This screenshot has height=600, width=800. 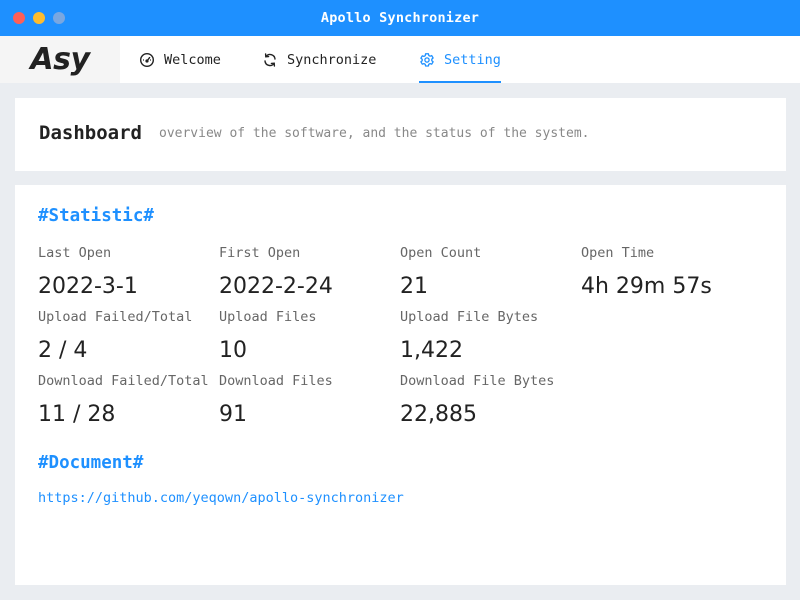 What do you see at coordinates (192, 59) in the screenshot?
I see `tab-welcome-label: Welcome` at bounding box center [192, 59].